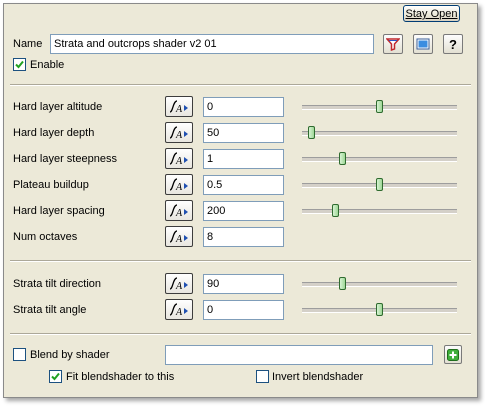  Describe the element at coordinates (212, 44) in the screenshot. I see `name-field: Strata and outcrops shader v2 01` at that location.